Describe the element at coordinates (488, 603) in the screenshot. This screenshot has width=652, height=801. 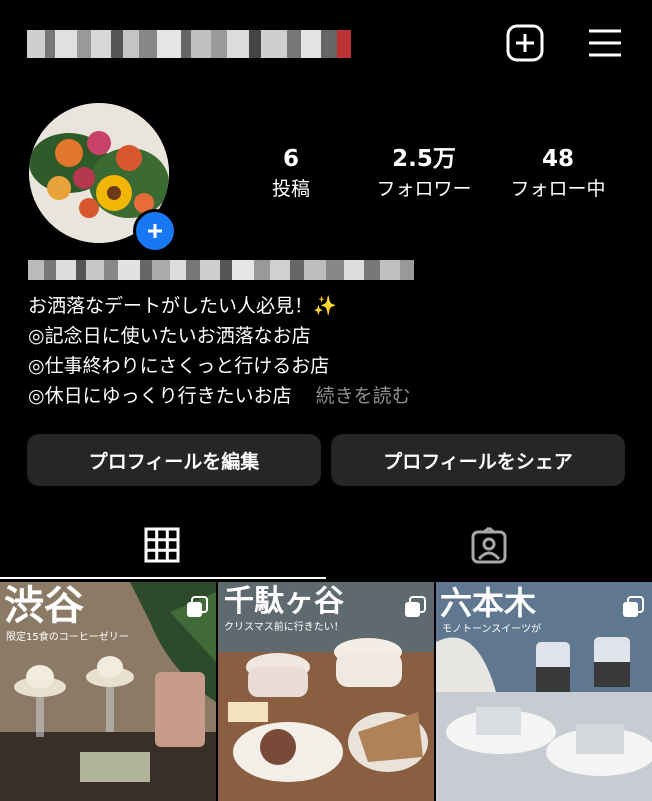
I see `post-title: 六本木` at that location.